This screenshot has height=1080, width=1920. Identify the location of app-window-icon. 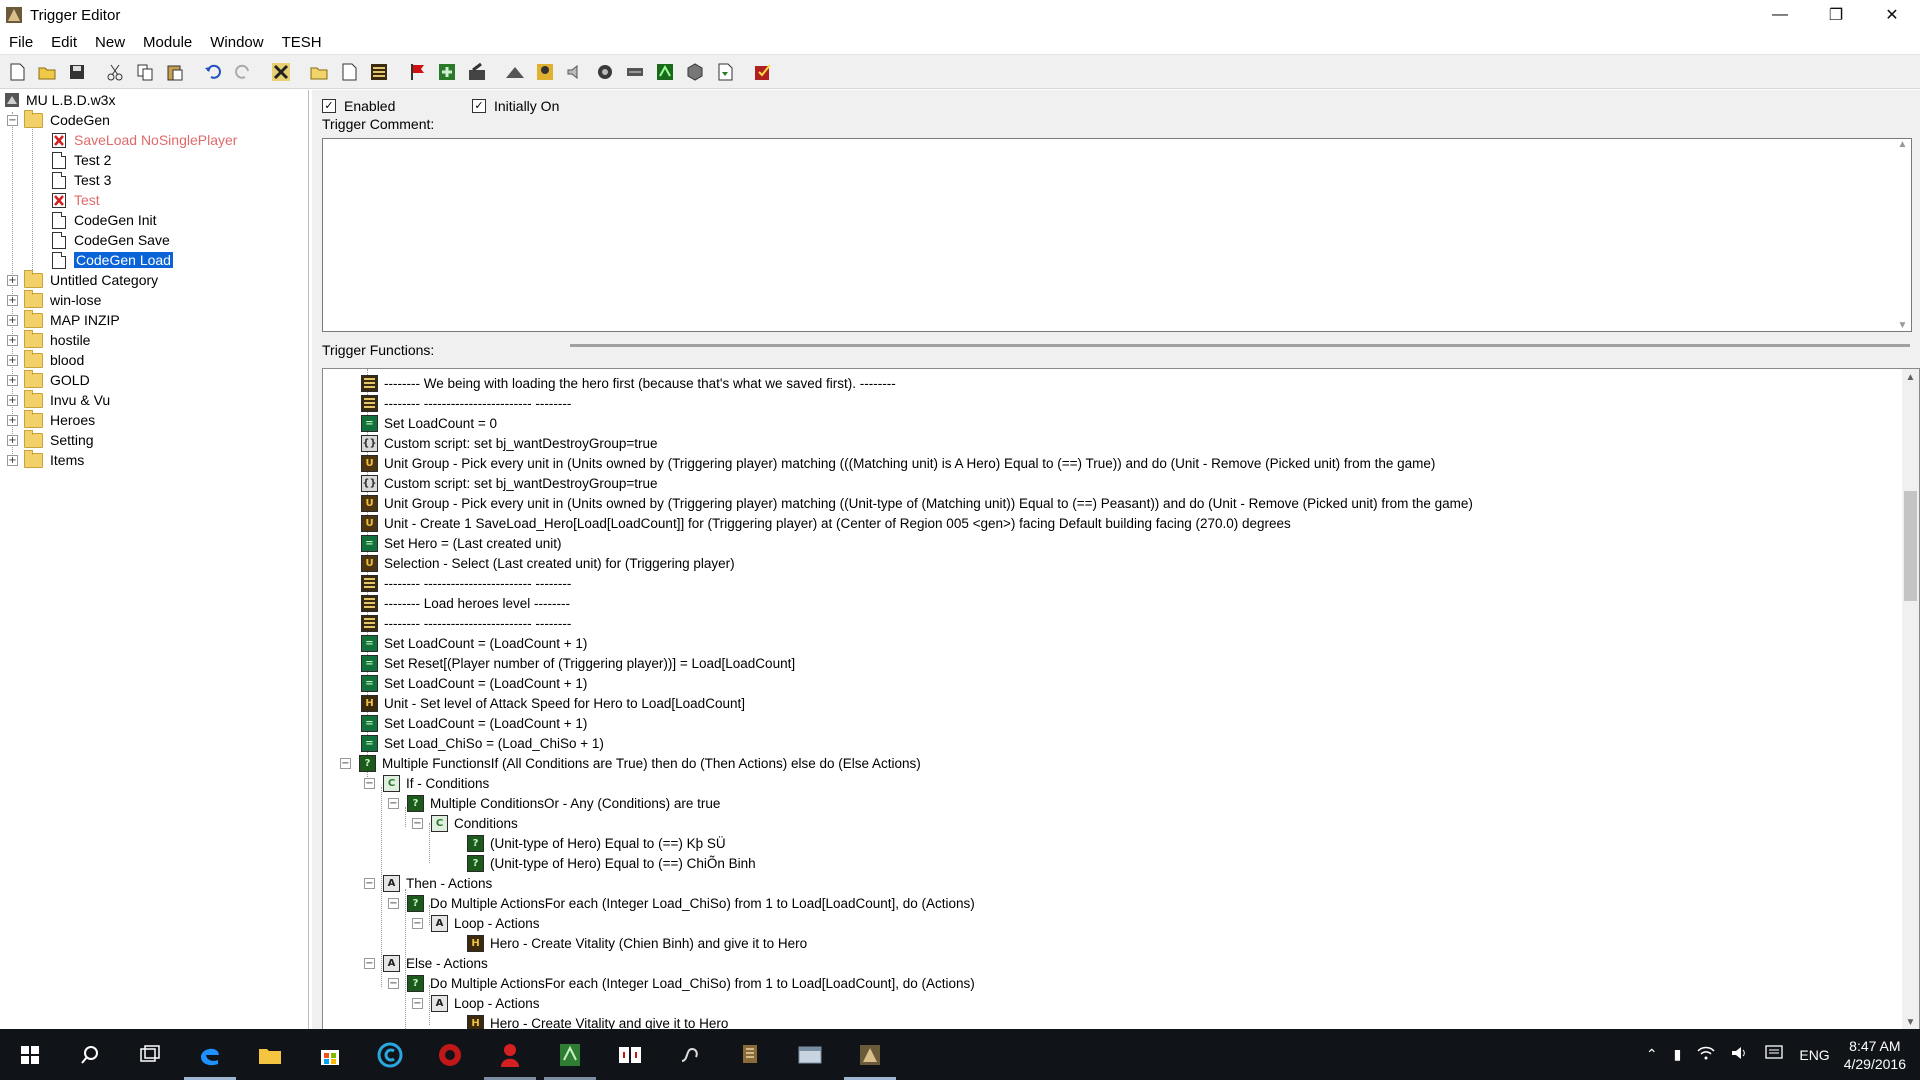
(810, 1054).